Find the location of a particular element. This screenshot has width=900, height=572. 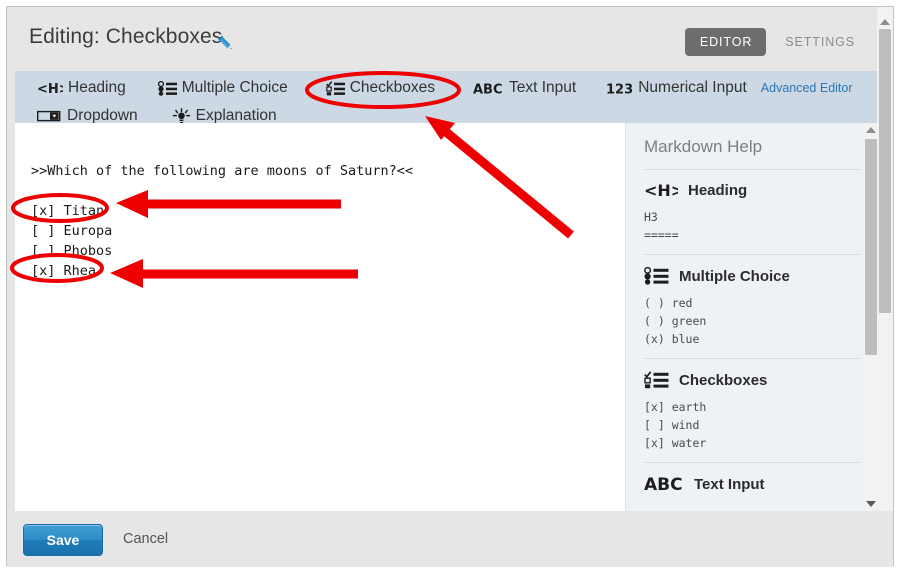

toolbar-label-checkboxes: Checkboxes is located at coordinates (392, 88).